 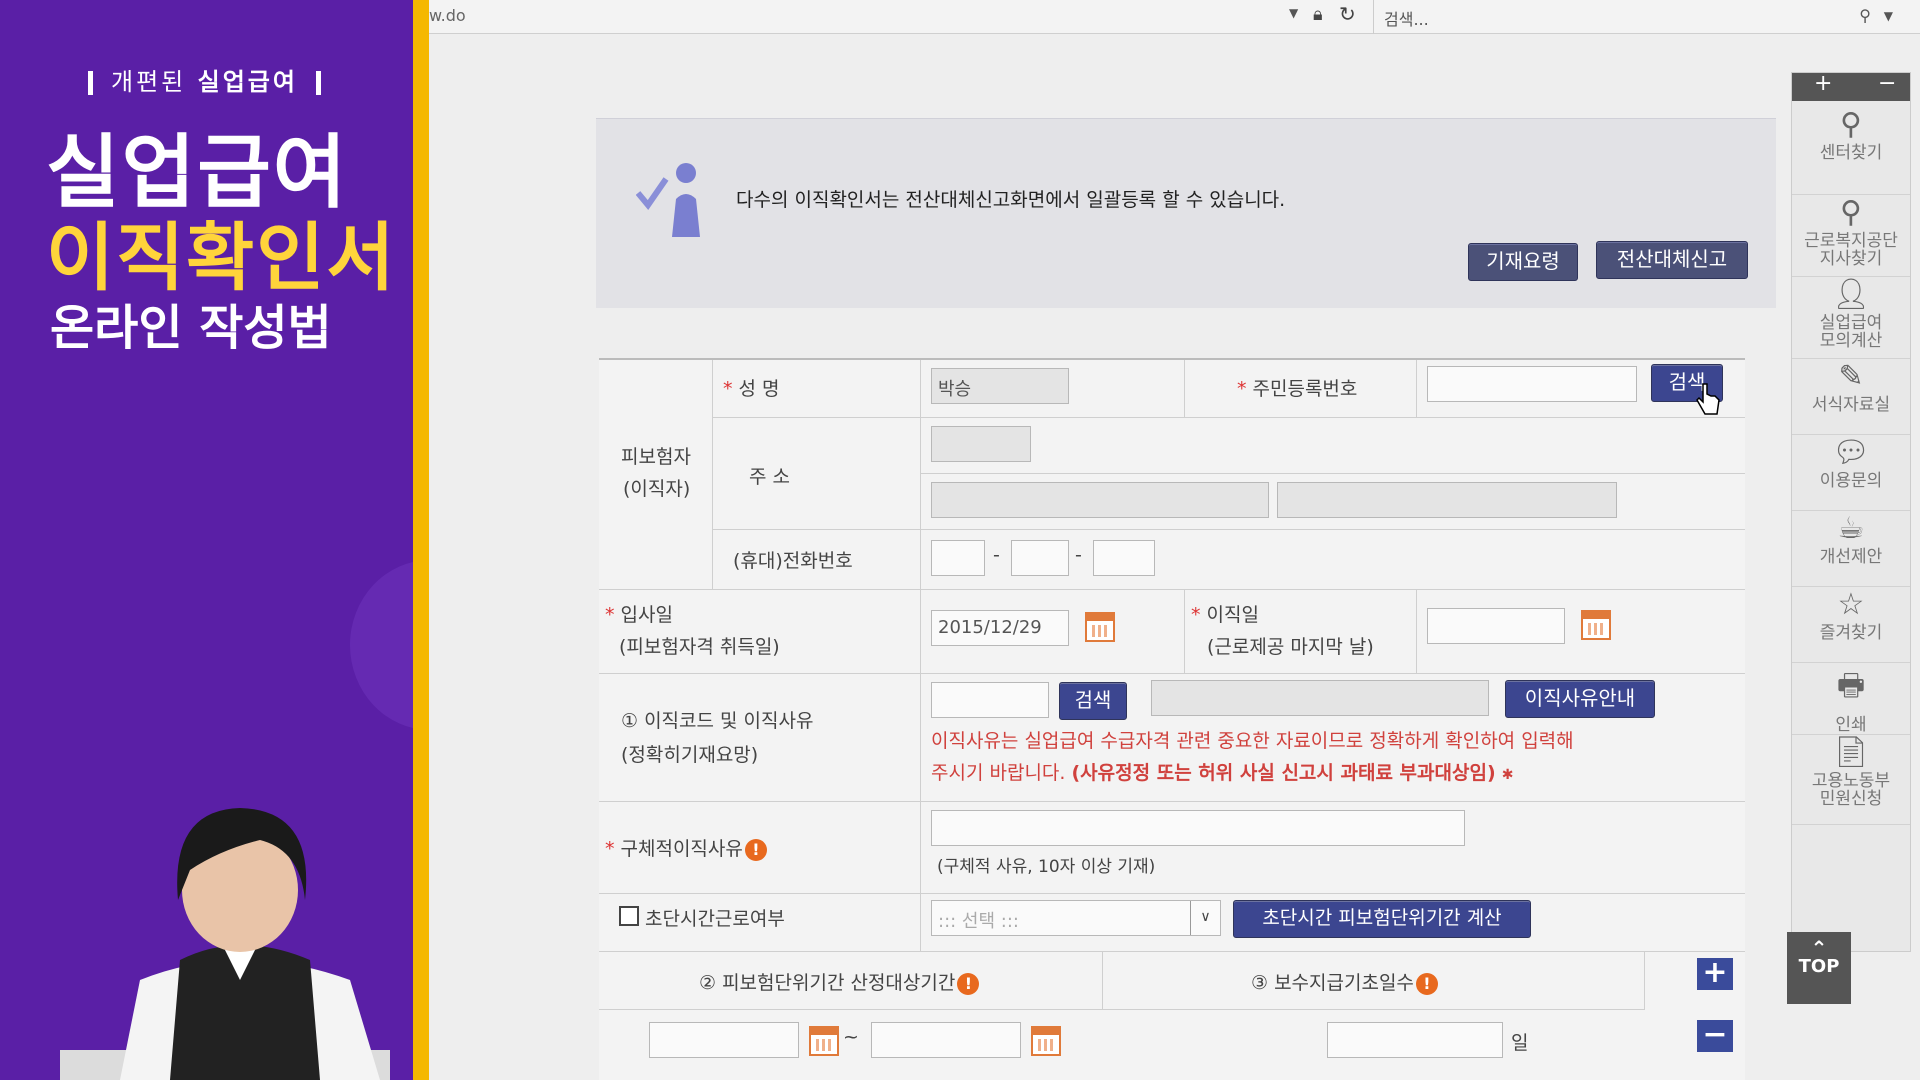 I want to click on scroll-top-button: ⌃ TOP, so click(x=1819, y=968).